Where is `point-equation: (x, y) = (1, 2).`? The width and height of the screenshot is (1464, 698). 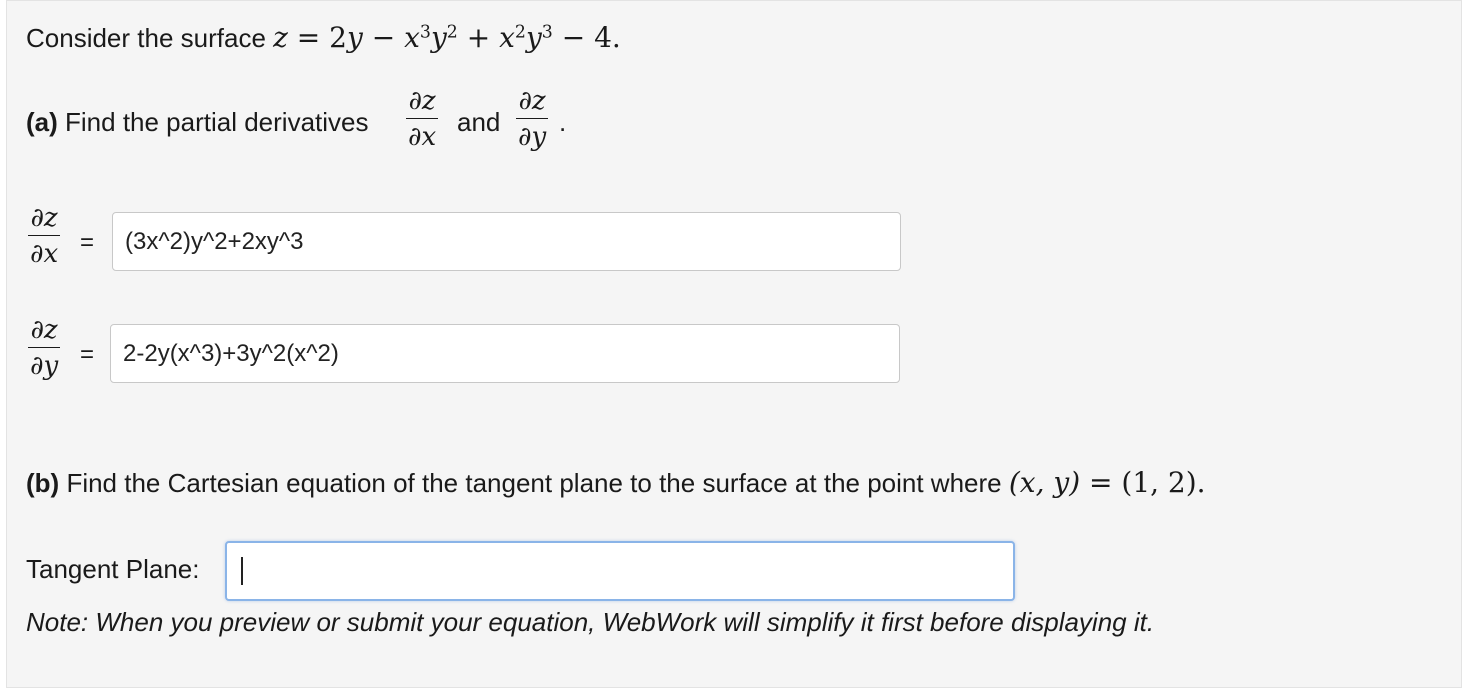
point-equation: (x, y) = (1, 2). is located at coordinates (1107, 482).